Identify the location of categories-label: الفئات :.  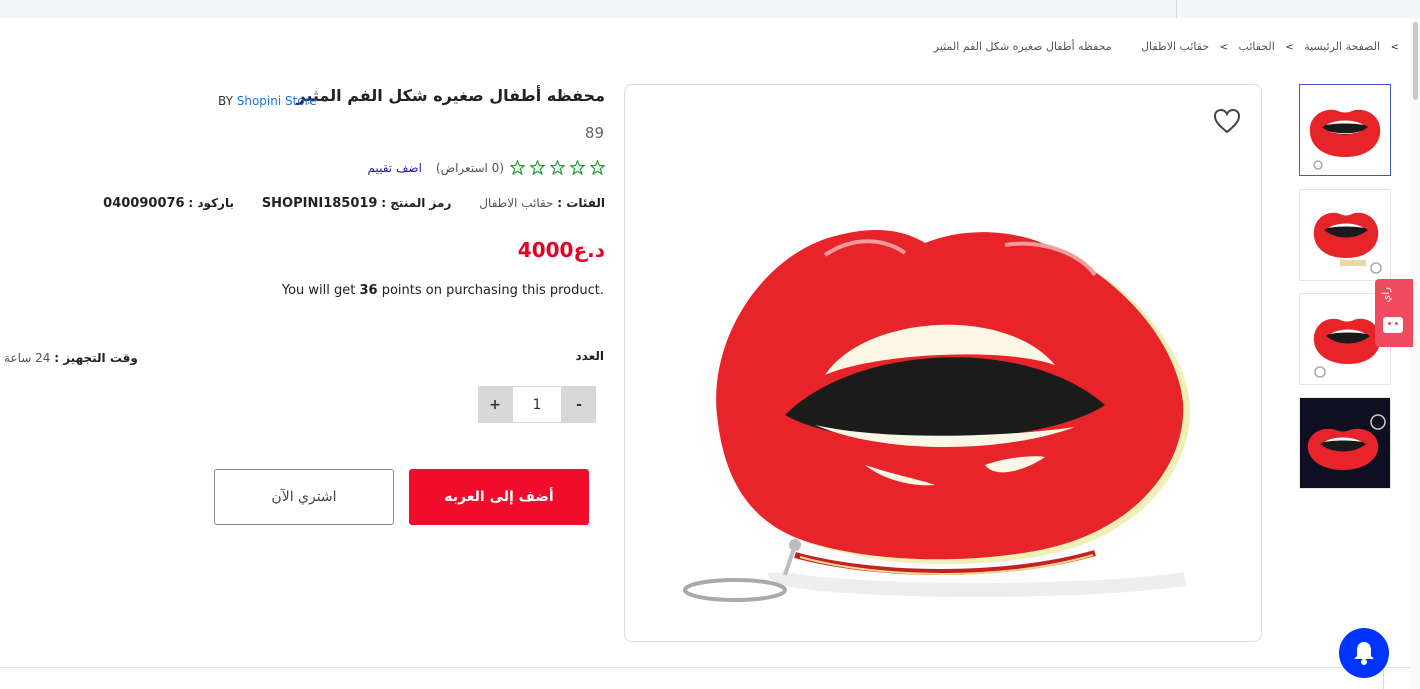
(581, 203).